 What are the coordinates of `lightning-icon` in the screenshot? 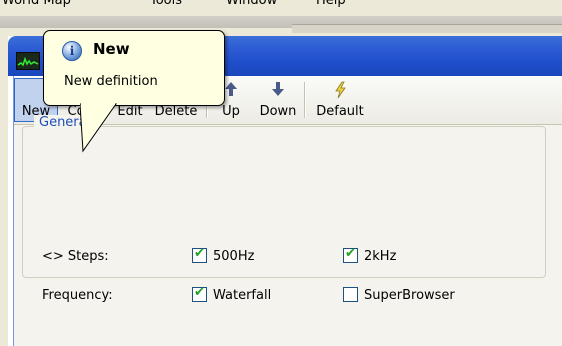 It's located at (340, 92).